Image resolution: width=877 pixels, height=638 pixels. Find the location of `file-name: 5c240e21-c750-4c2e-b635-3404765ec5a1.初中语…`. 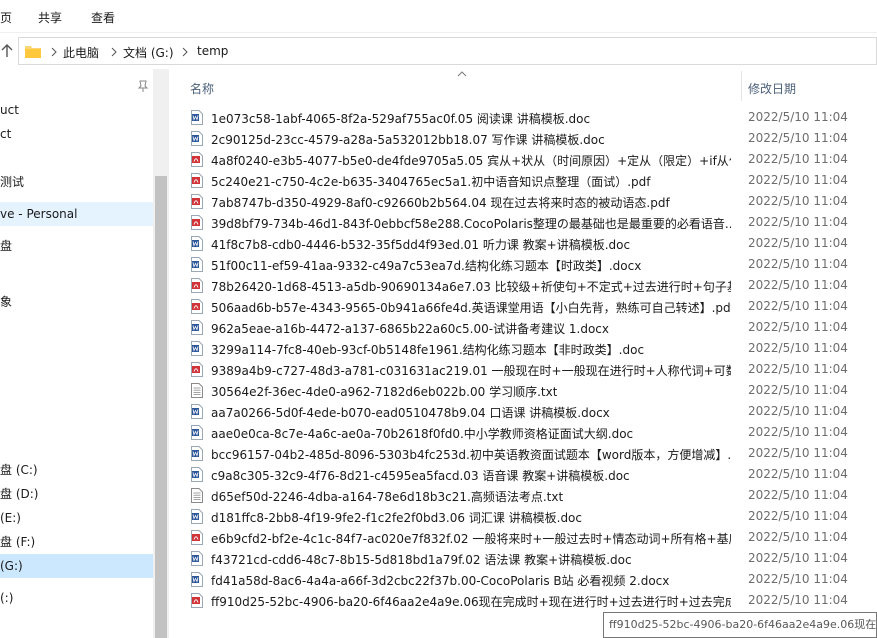

file-name: 5c240e21-c750-4c2e-b635-3404765ec5a1.初中语… is located at coordinates (431, 182).